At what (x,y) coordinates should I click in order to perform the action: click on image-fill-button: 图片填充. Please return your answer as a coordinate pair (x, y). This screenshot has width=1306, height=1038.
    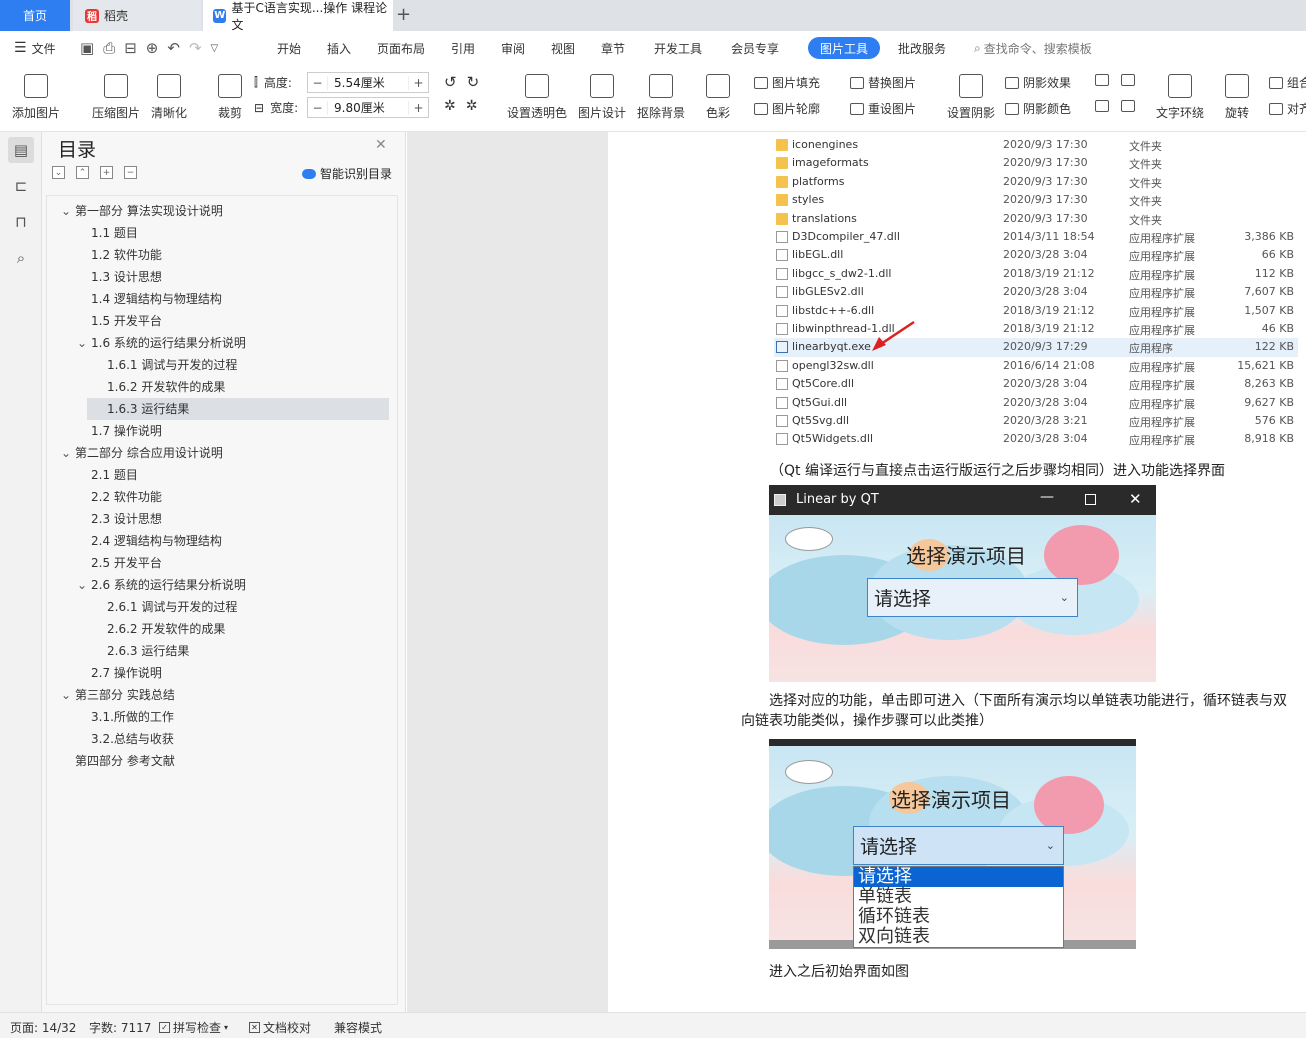
    Looking at the image, I should click on (787, 82).